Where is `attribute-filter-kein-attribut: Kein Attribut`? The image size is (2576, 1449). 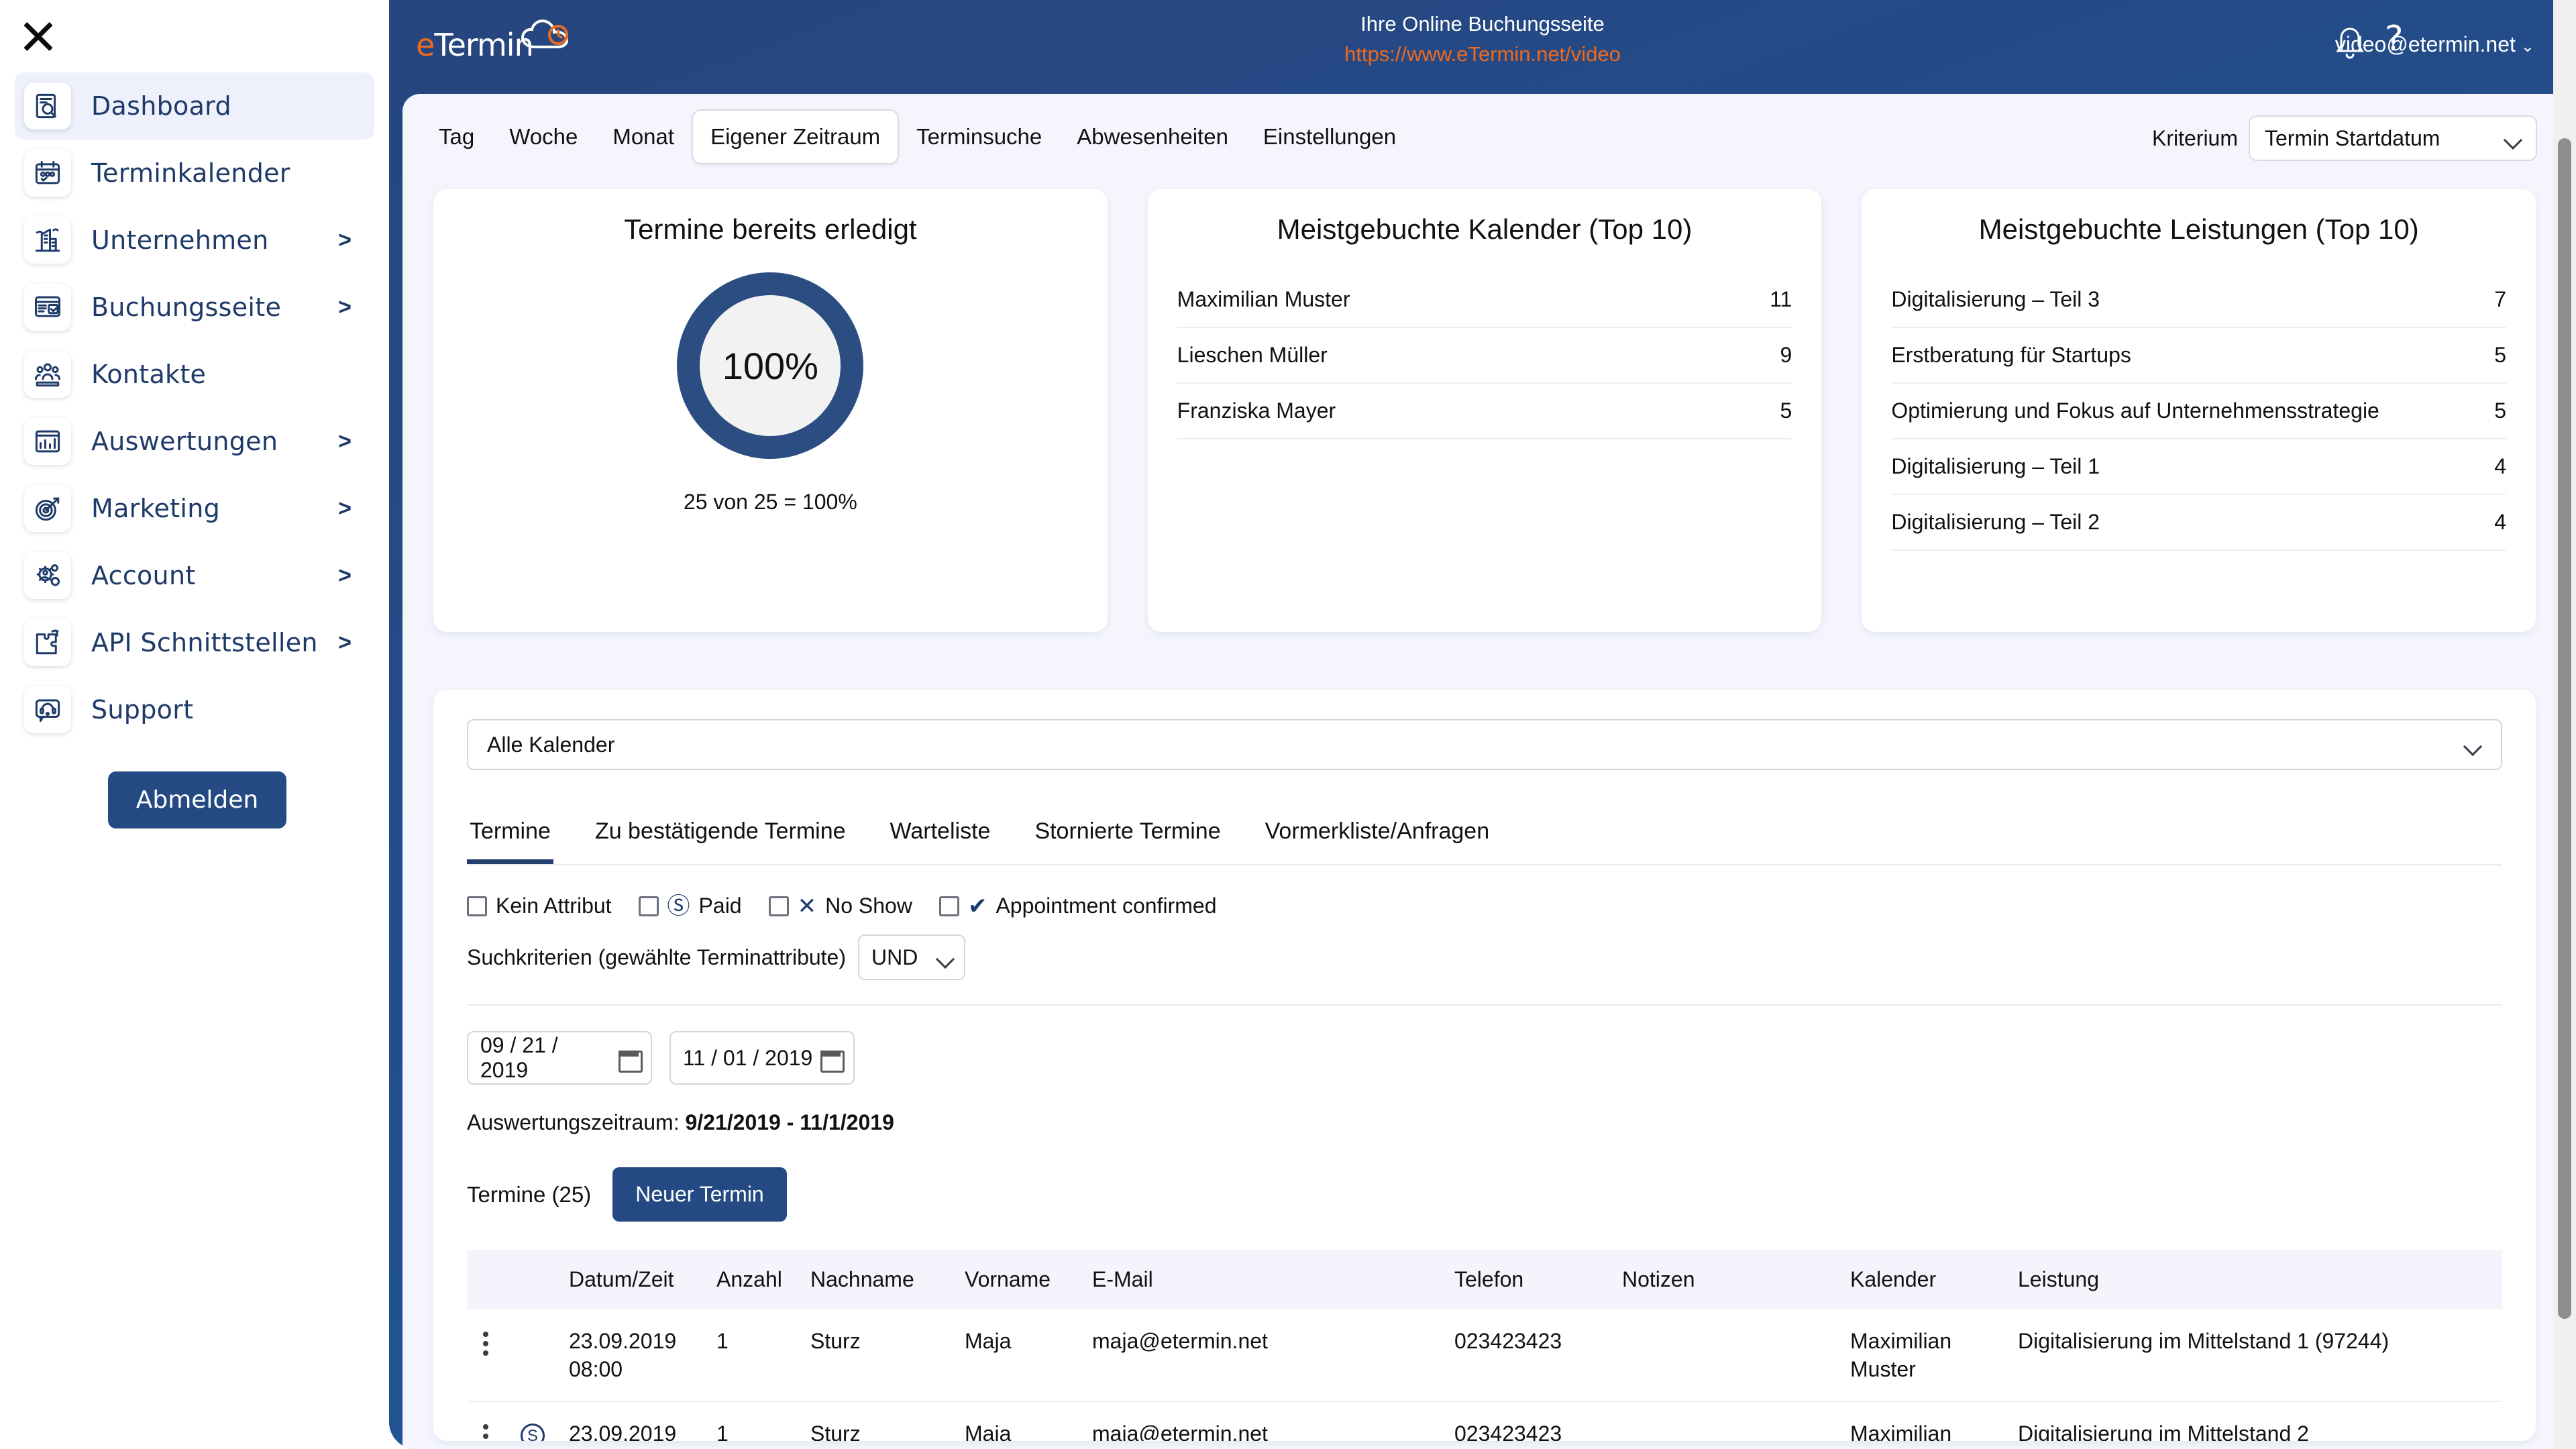 attribute-filter-kein-attribut: Kein Attribut is located at coordinates (539, 906).